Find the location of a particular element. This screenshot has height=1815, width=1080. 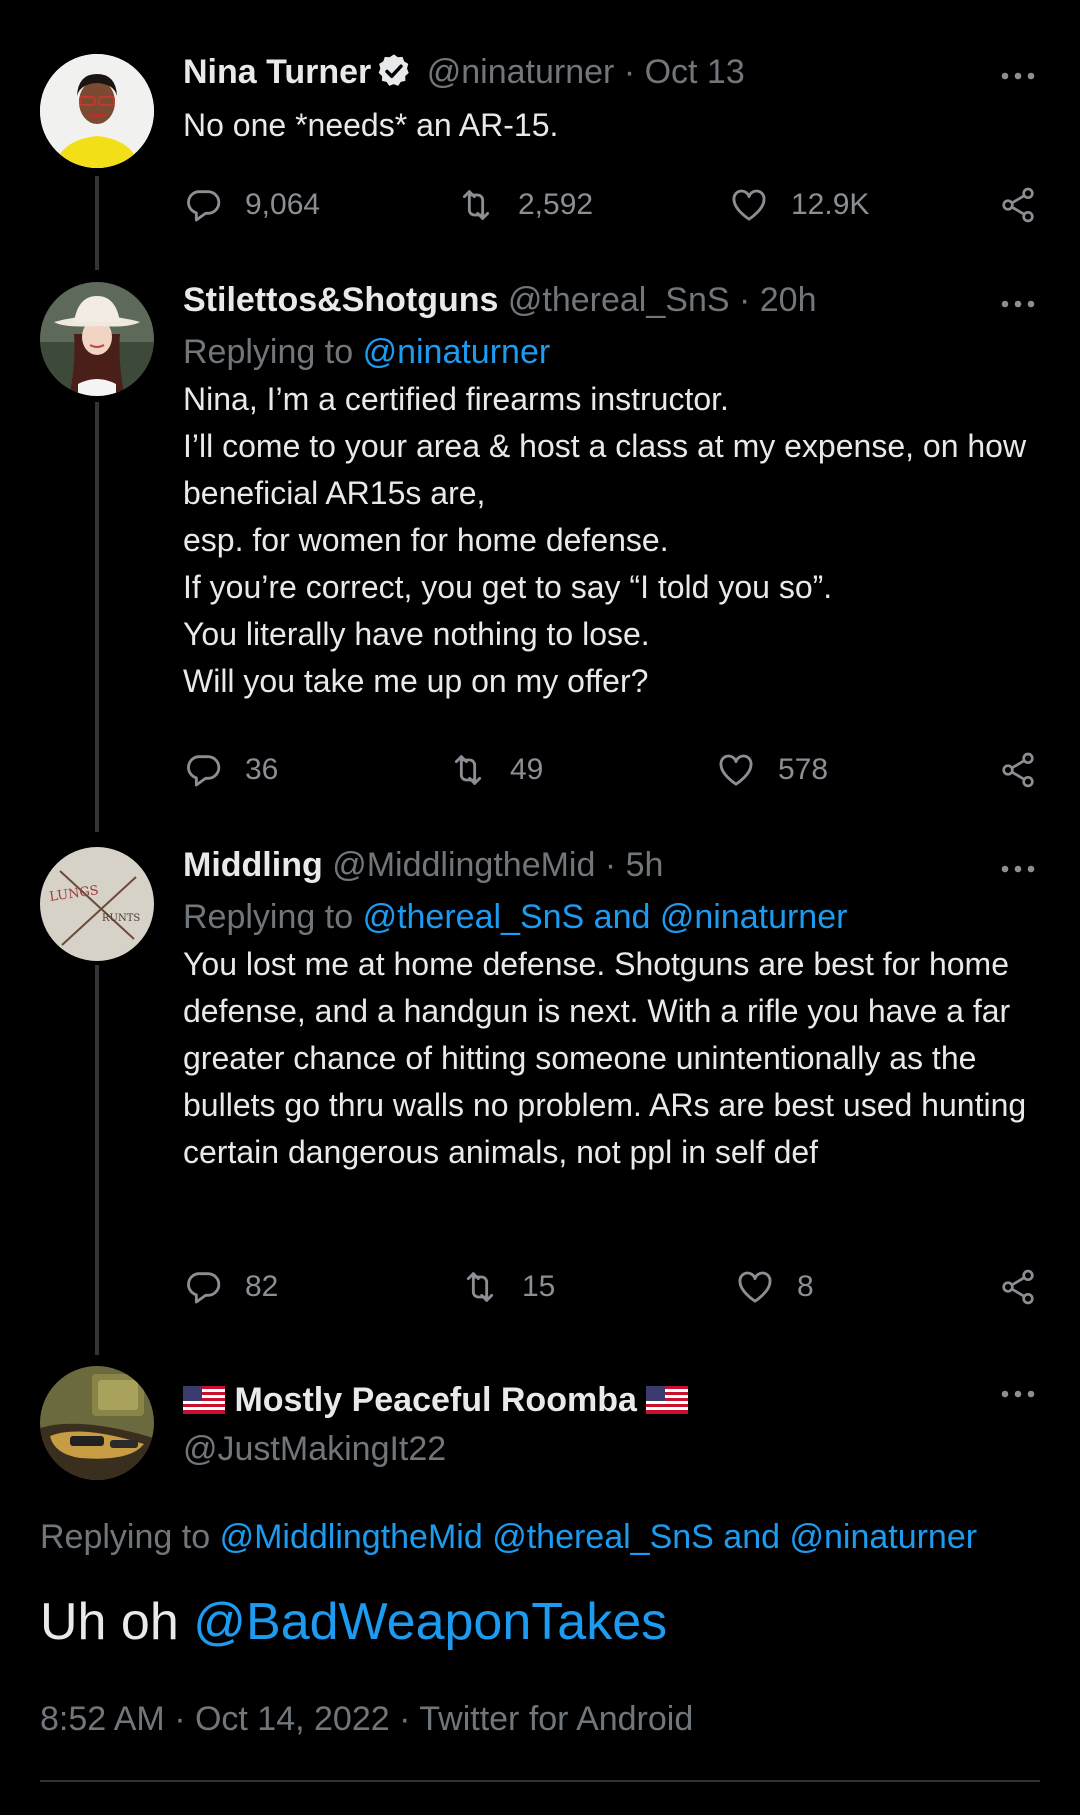

like-button: 12.9K is located at coordinates (799, 205).